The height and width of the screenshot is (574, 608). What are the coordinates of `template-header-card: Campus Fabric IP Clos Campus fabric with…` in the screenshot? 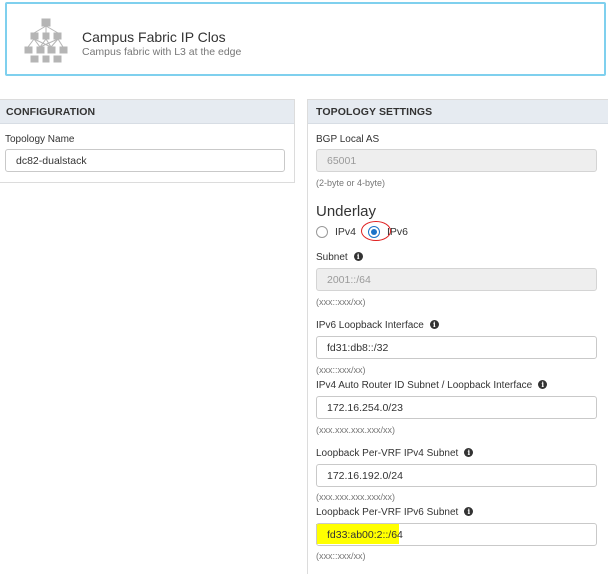 It's located at (305, 39).